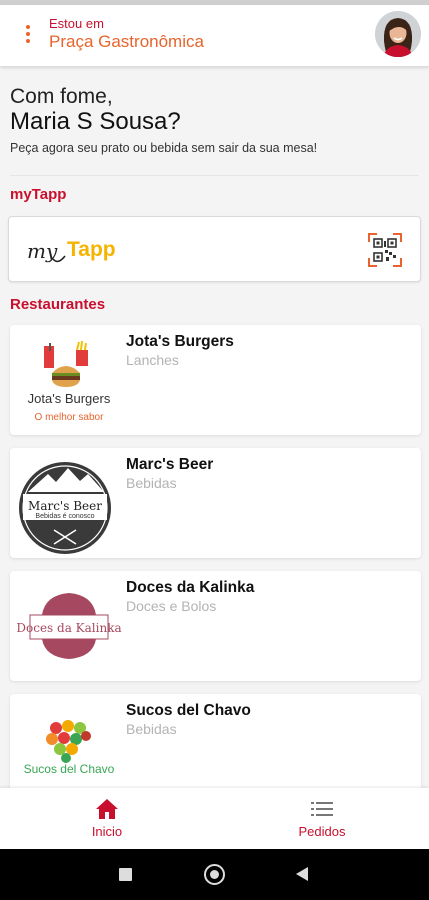 The height and width of the screenshot is (900, 429). I want to click on doces-da-kalinka-logo-text: Doces da Kalinka, so click(68, 628).